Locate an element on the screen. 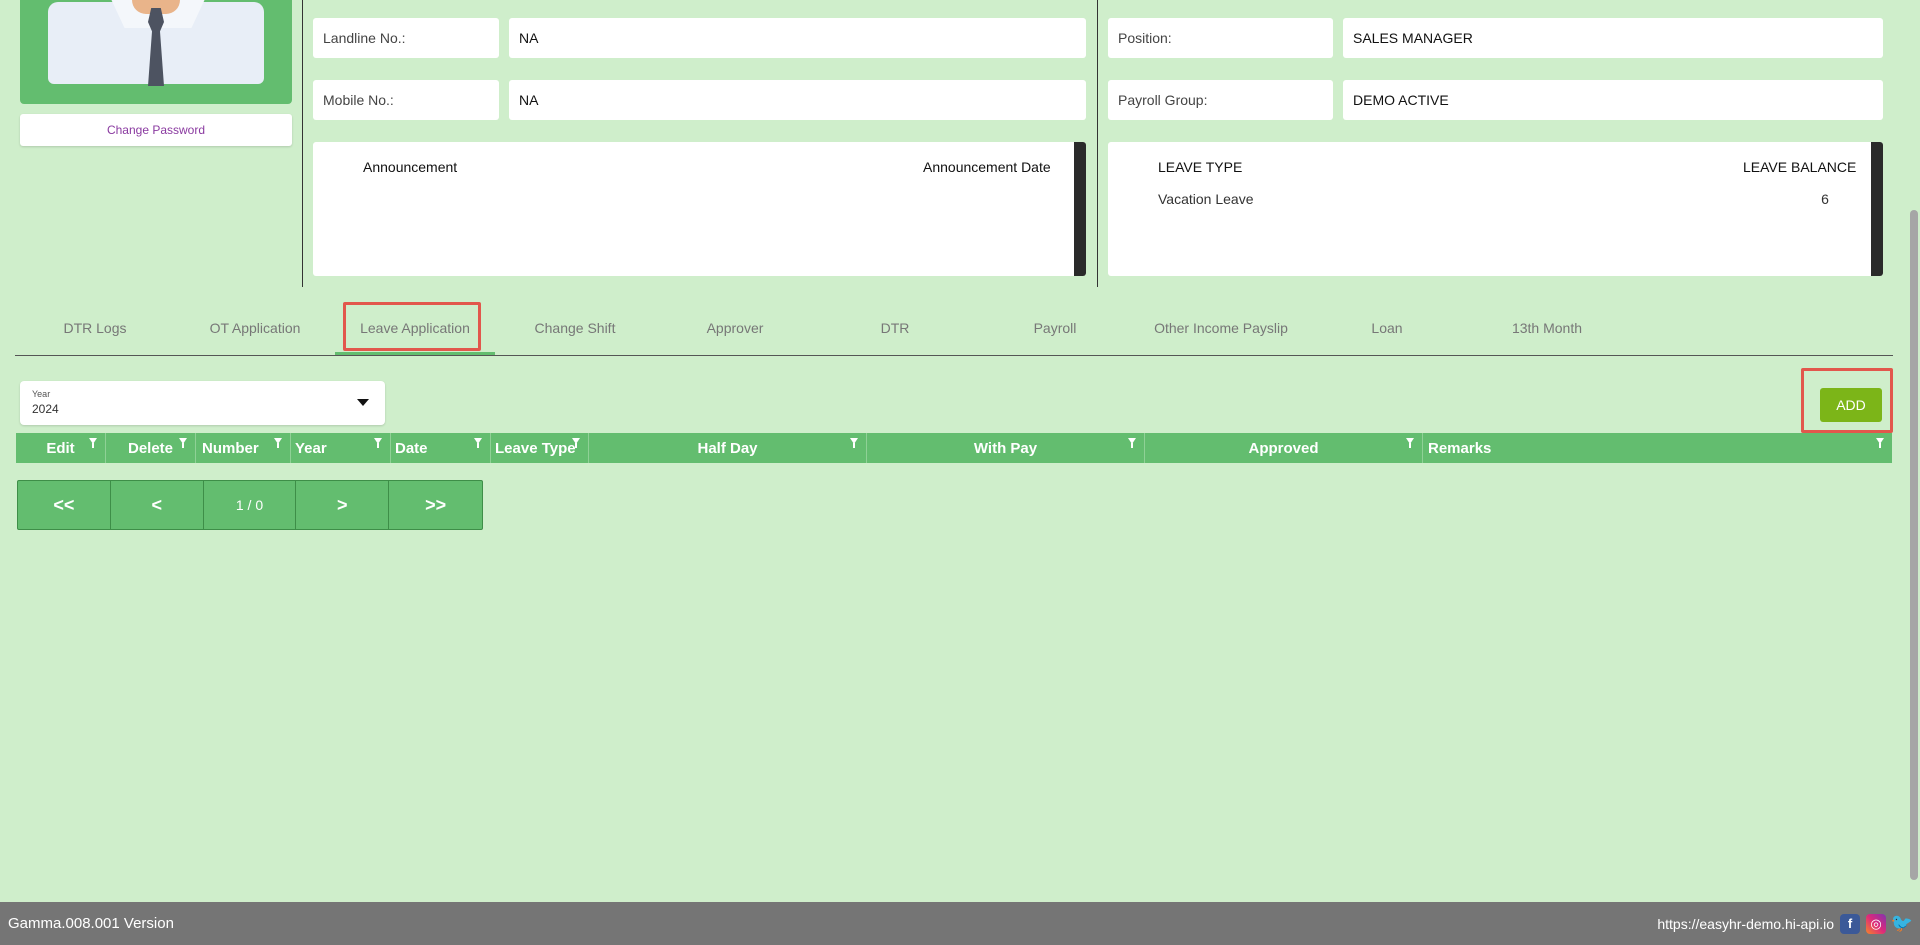 The height and width of the screenshot is (945, 1920). tab-loan: Loan is located at coordinates (1387, 332).